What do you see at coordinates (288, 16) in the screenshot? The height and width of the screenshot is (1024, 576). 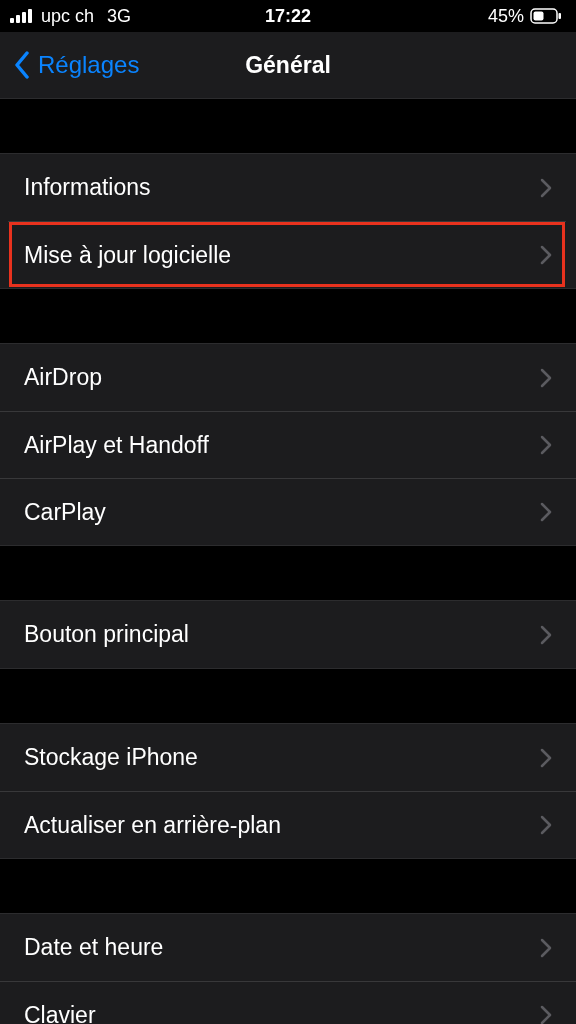 I see `clock-time: 17:22` at bounding box center [288, 16].